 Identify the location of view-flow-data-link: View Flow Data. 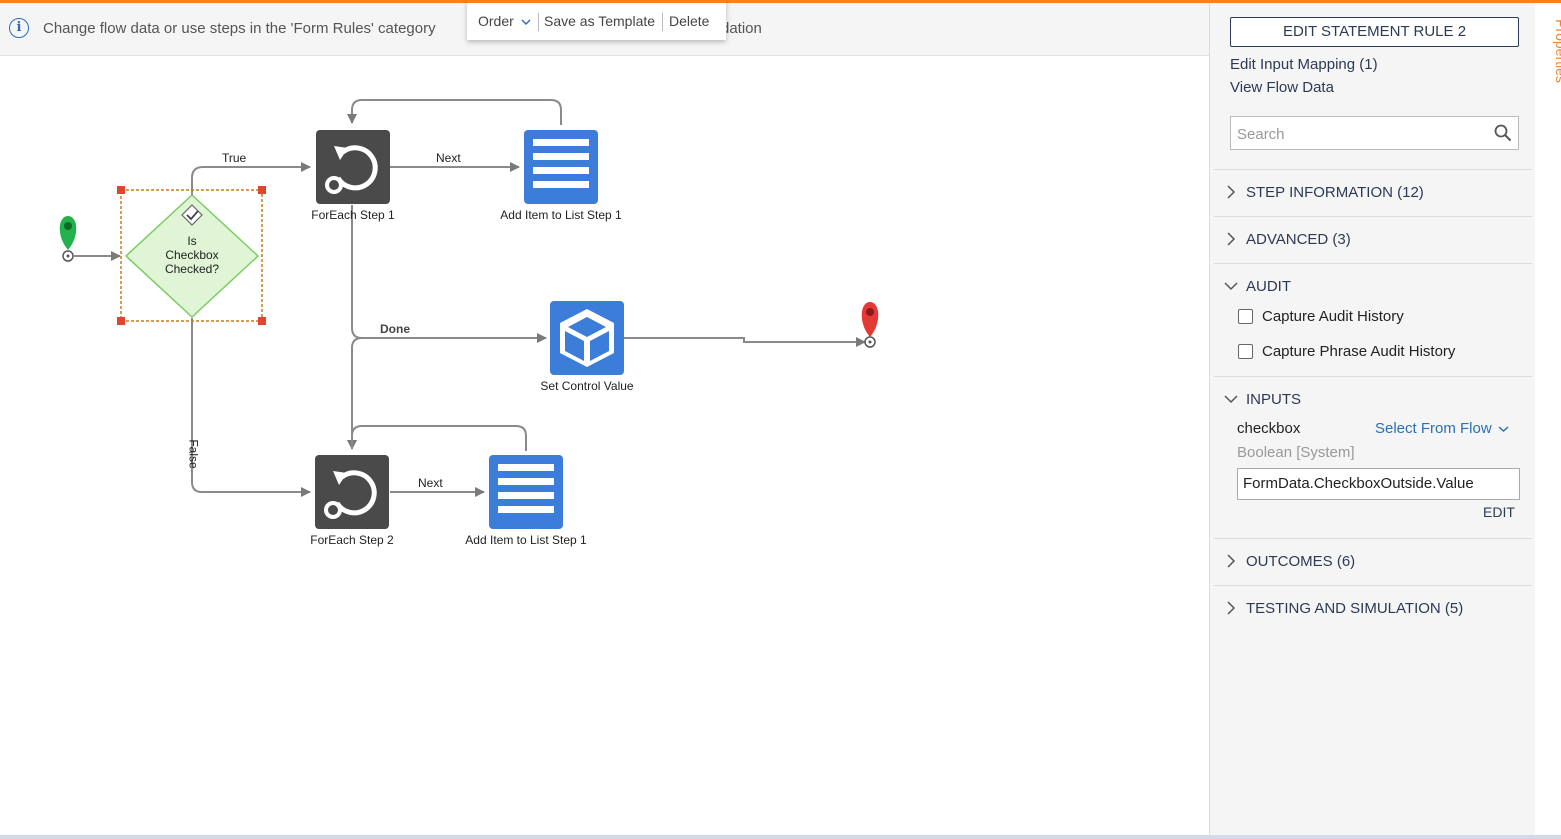
(1282, 87).